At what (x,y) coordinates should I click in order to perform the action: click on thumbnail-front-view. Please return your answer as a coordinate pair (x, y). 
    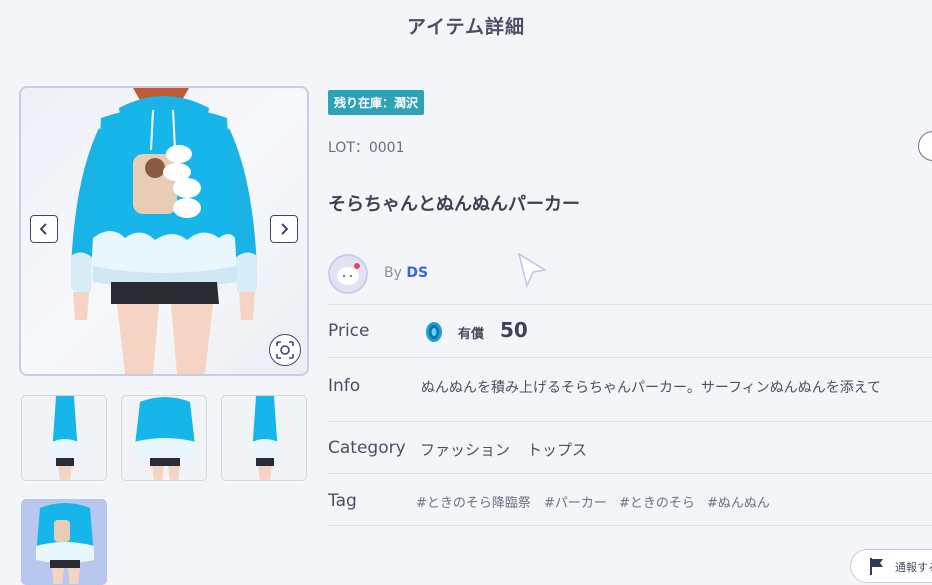
    Looking at the image, I should click on (64, 542).